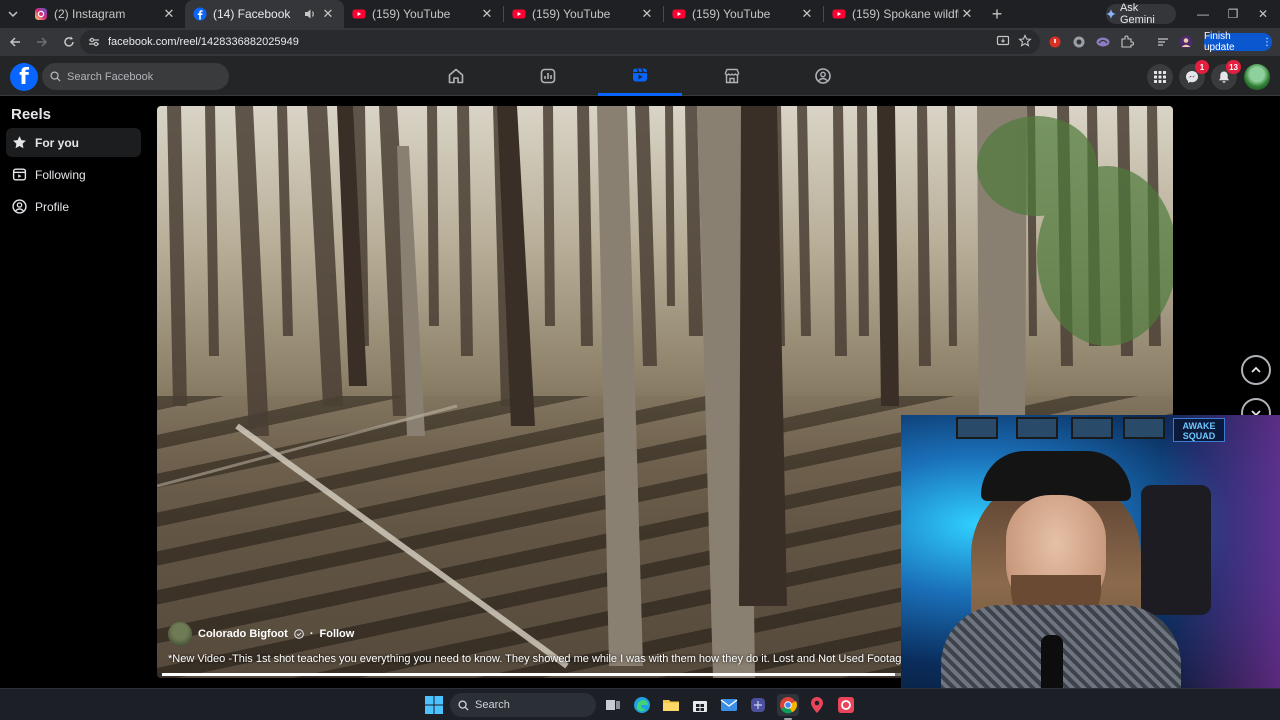 Image resolution: width=1280 pixels, height=720 pixels. Describe the element at coordinates (613, 705) in the screenshot. I see `task-view-icon` at that location.